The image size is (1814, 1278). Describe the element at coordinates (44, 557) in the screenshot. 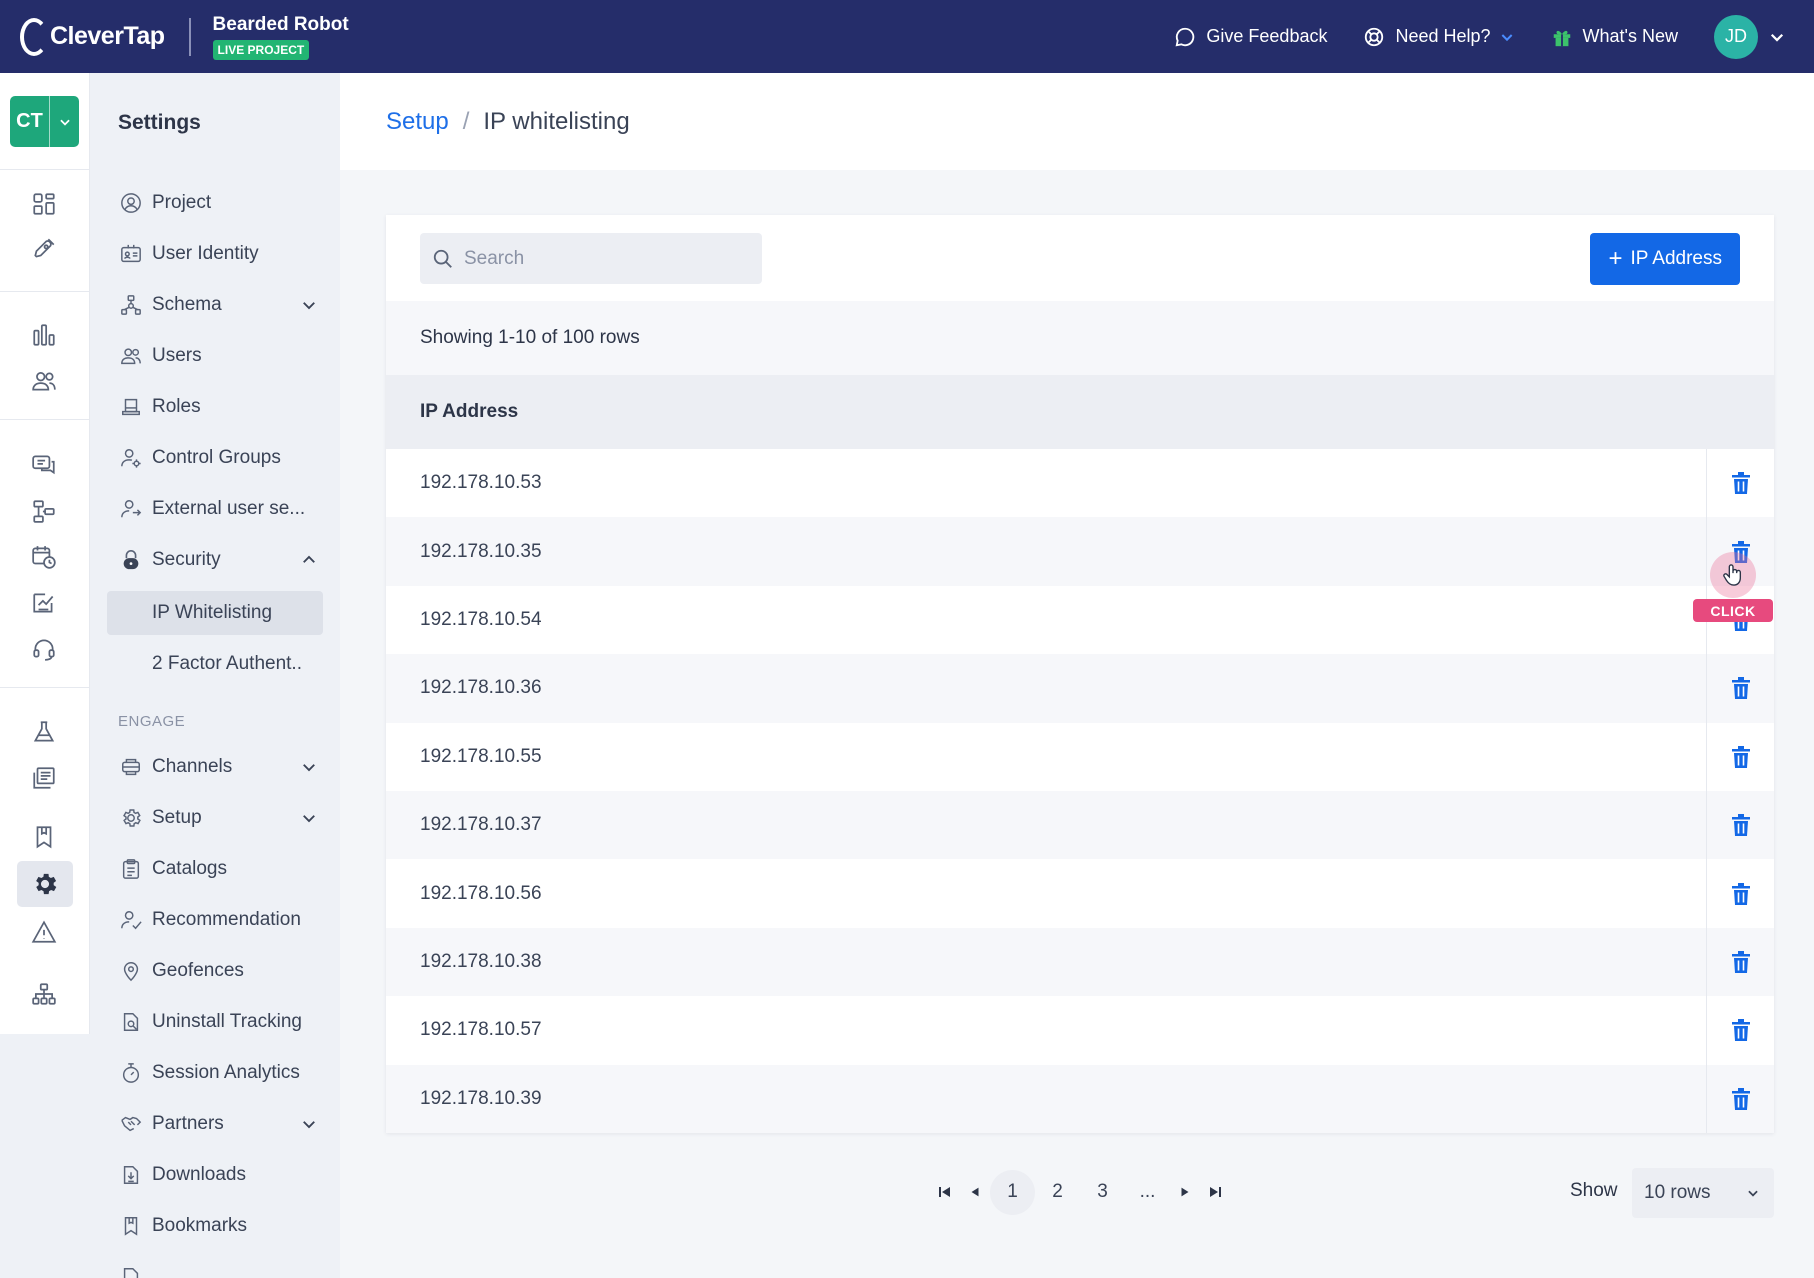

I see `scheduled-icon` at that location.